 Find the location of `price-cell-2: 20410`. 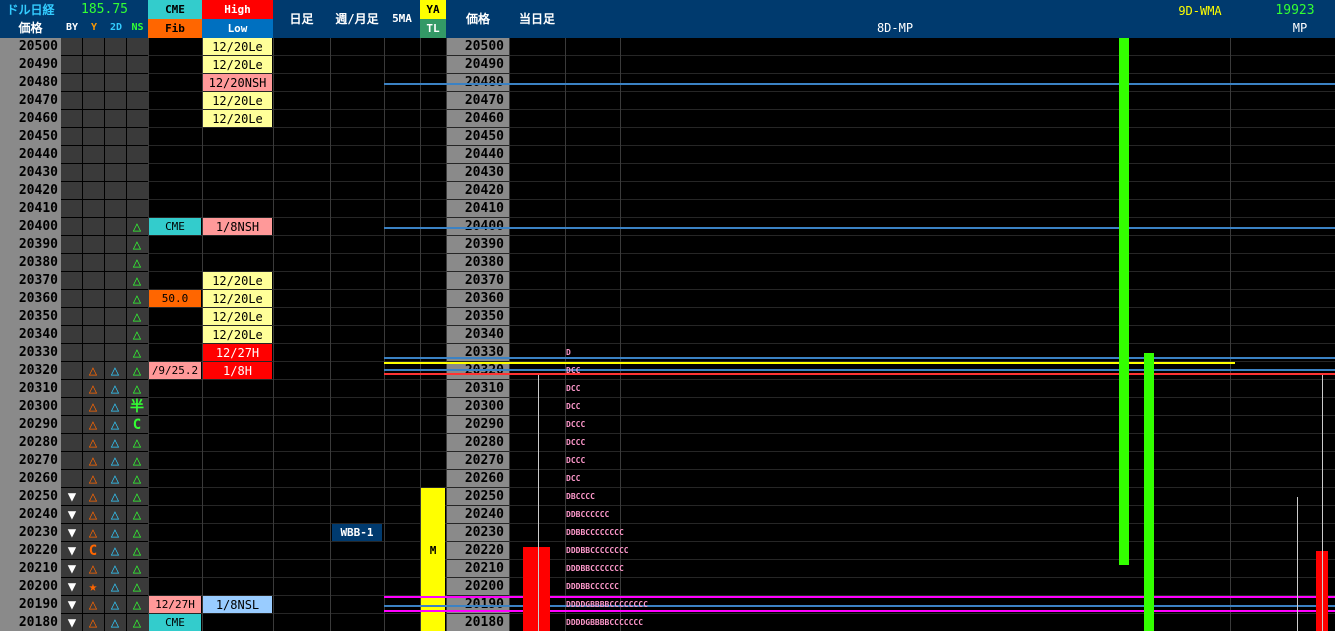

price-cell-2: 20410 is located at coordinates (478, 209).